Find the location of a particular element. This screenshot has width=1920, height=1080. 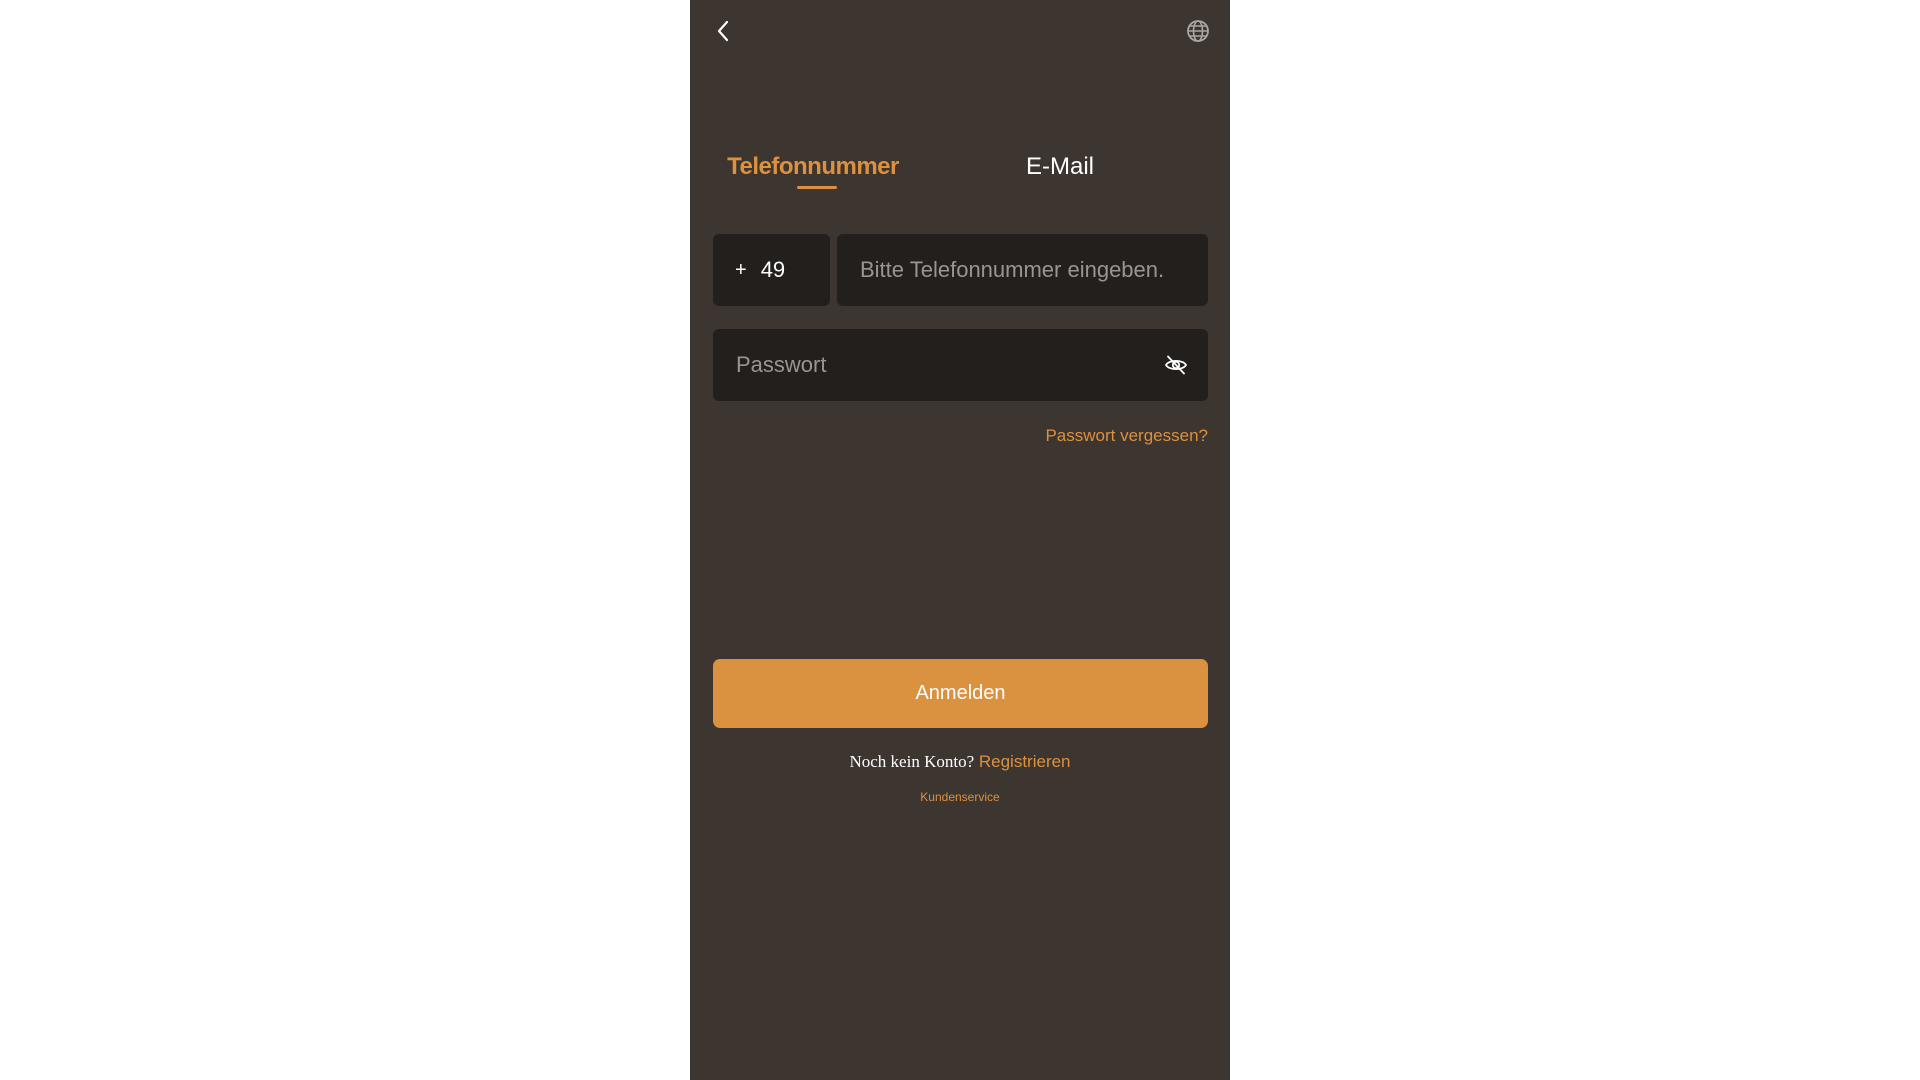

password-field is located at coordinates (960, 365).